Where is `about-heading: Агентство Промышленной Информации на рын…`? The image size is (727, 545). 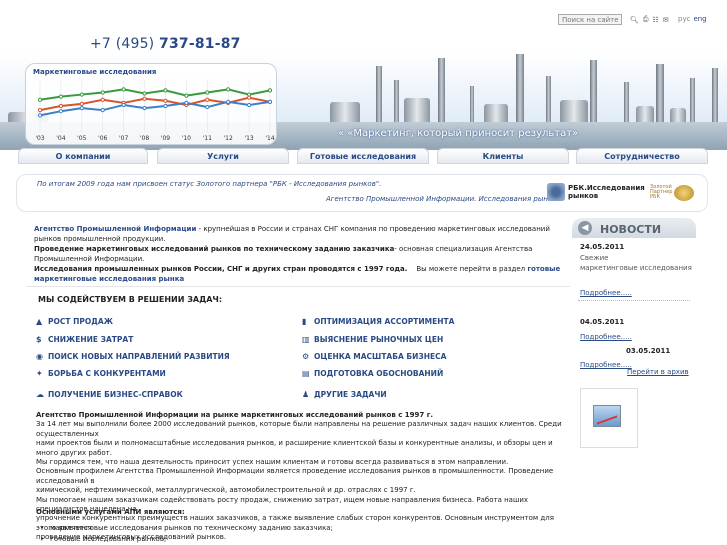
about-heading: Агентство Промышленной Информации на рын… is located at coordinates (235, 415).